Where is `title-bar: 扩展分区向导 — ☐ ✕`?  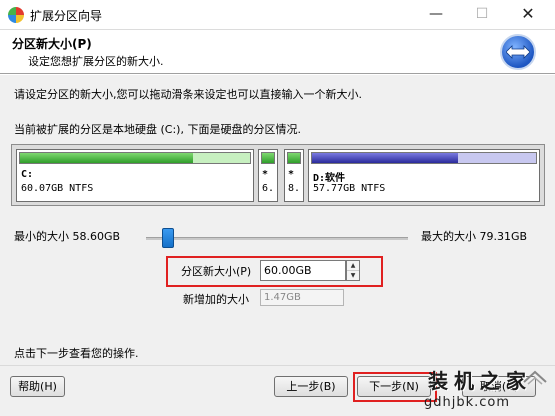 title-bar: 扩展分区向导 — ☐ ✕ is located at coordinates (277, 15).